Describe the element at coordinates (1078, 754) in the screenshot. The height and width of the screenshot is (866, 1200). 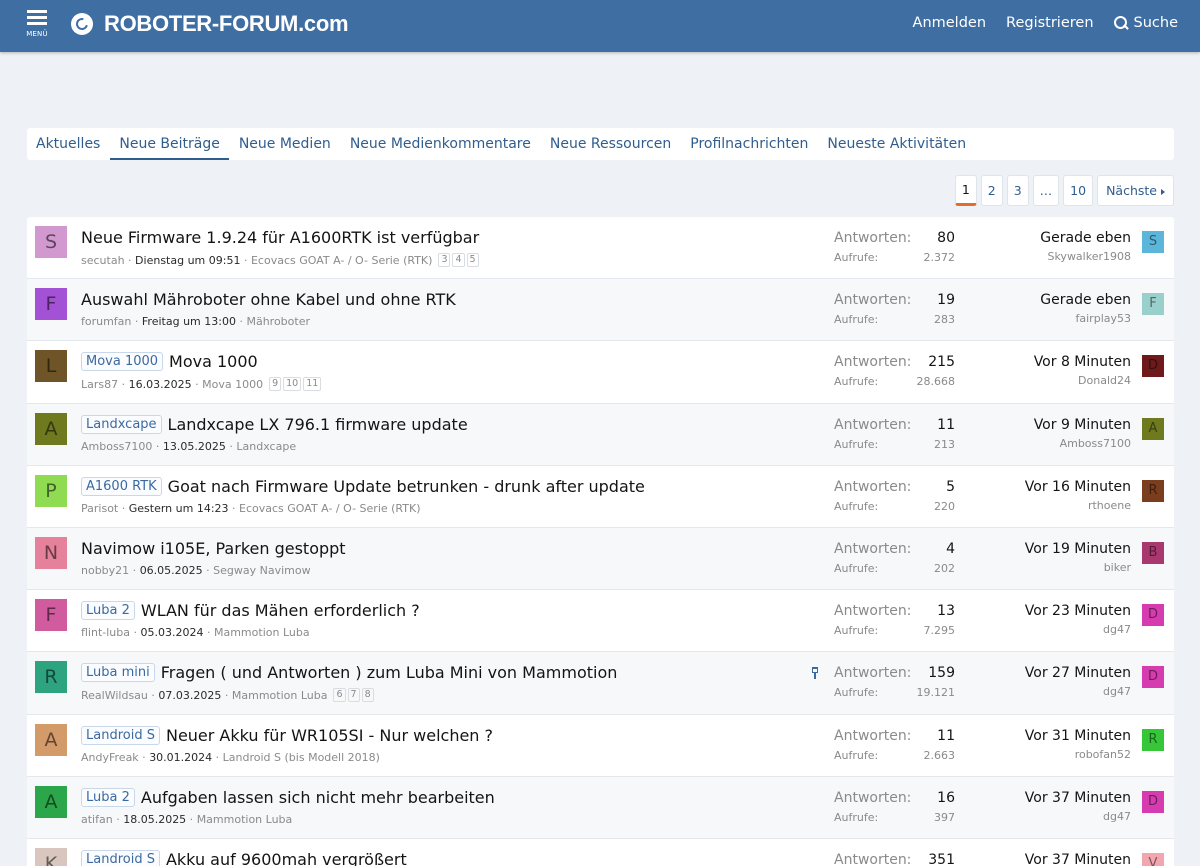
I see `last-post-user: robofan52` at that location.